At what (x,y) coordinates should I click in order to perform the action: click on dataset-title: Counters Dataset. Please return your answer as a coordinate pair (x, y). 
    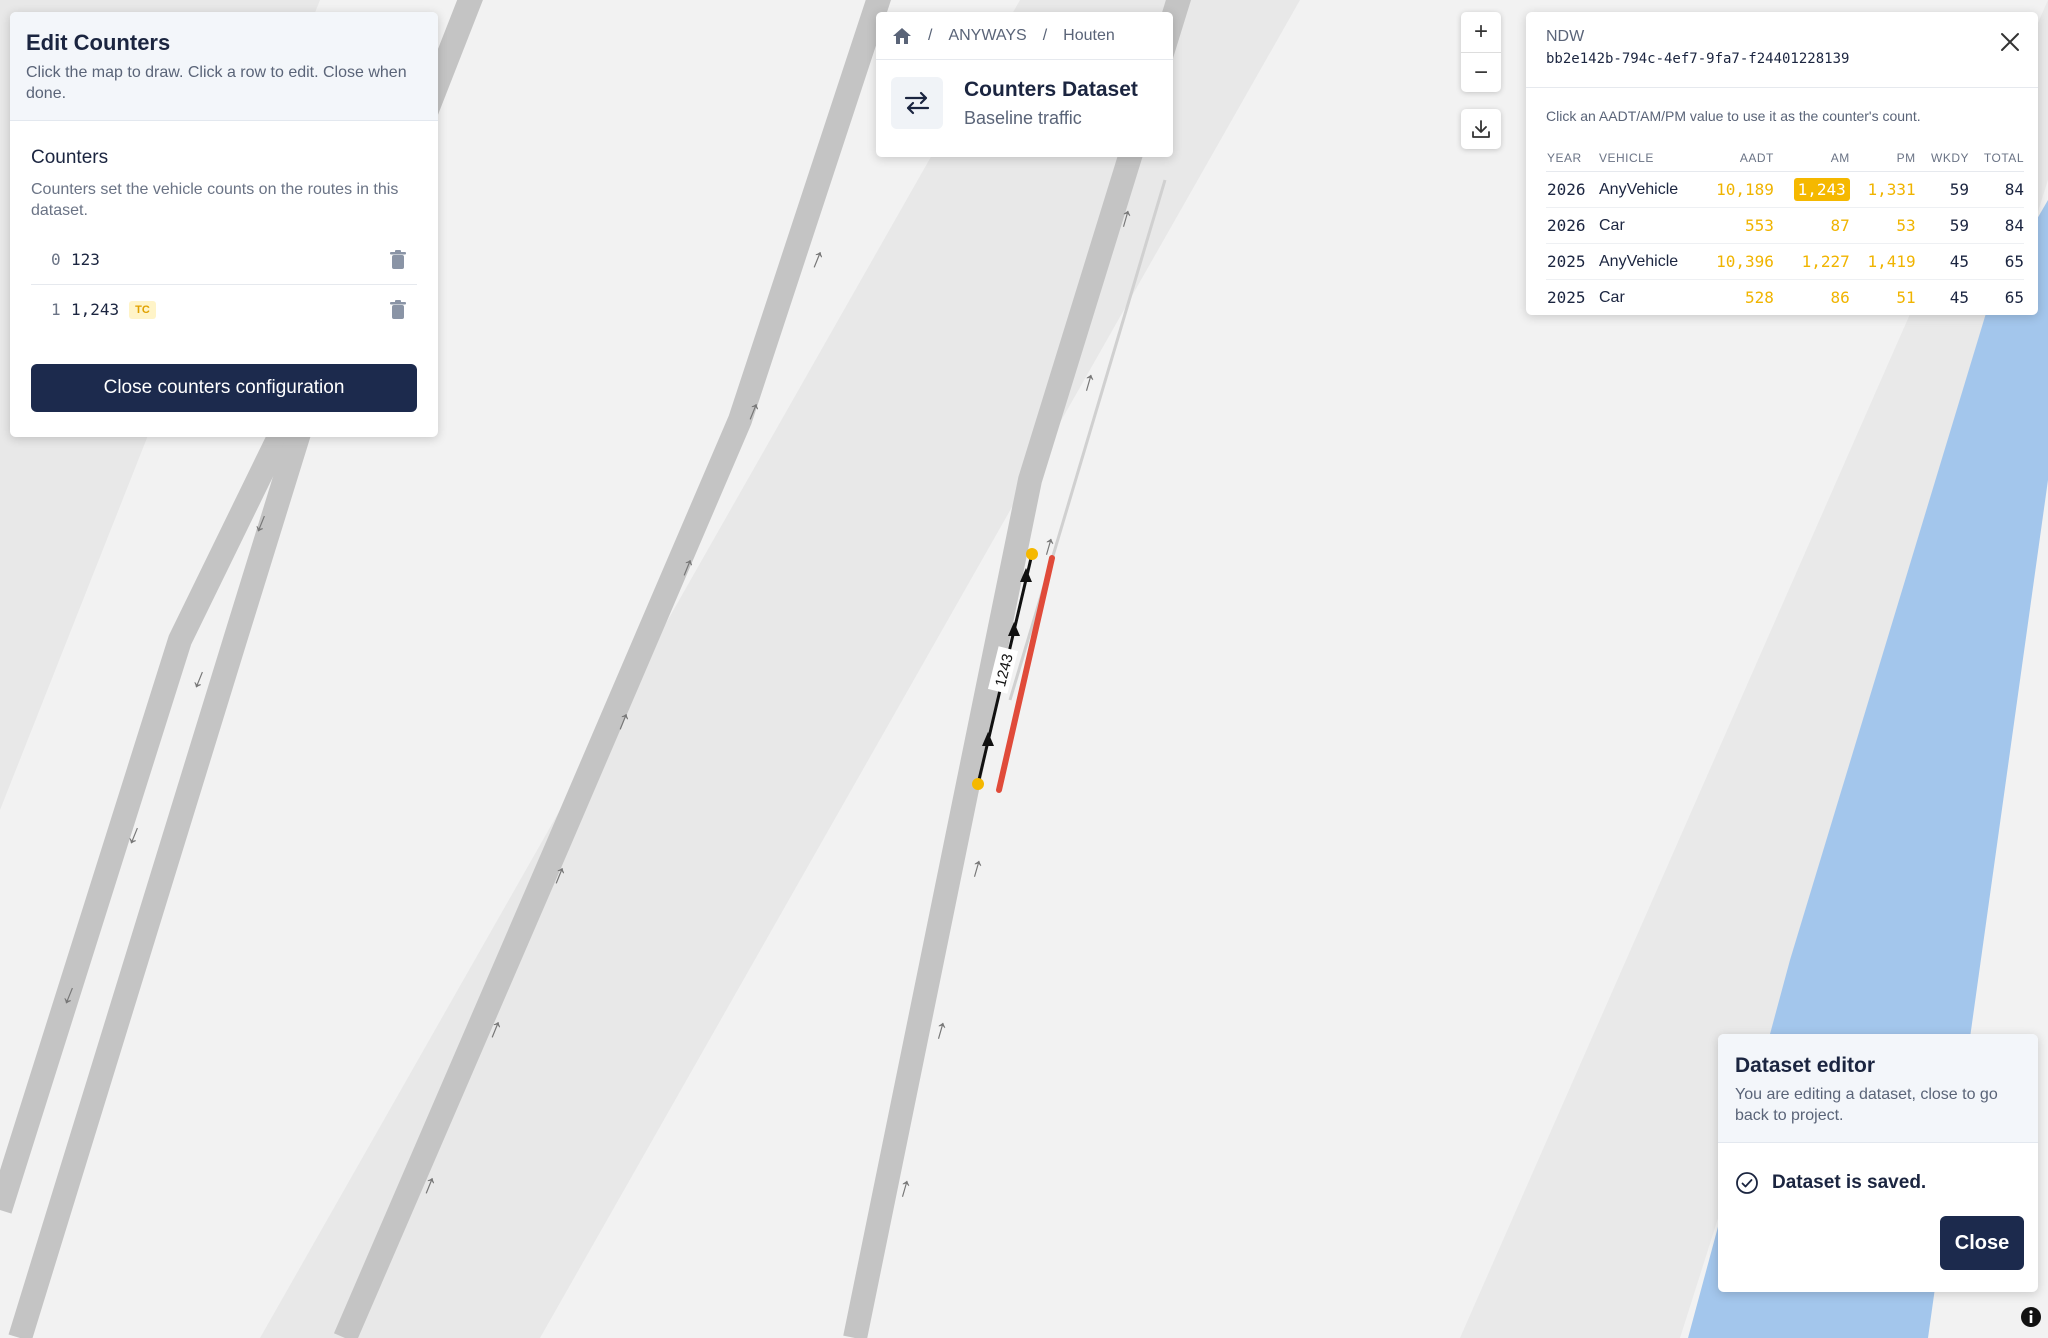
    Looking at the image, I should click on (1051, 89).